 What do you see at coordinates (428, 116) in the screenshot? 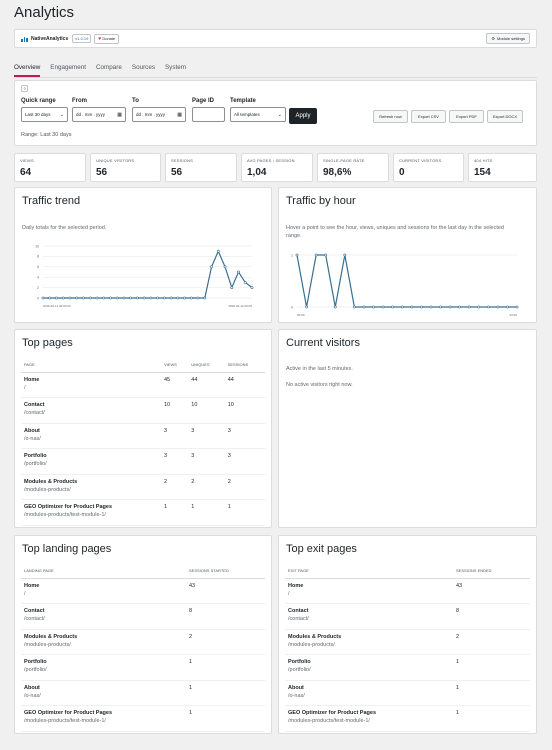
I see `export-csv-button: Export CSV` at bounding box center [428, 116].